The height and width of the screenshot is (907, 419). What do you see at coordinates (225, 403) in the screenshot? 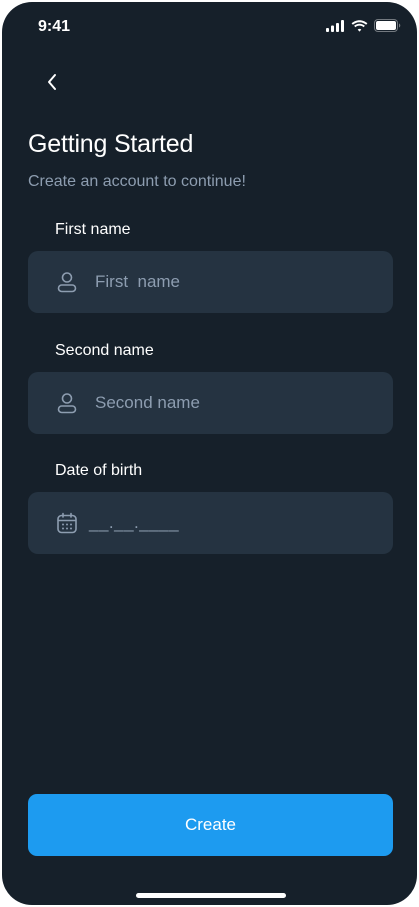
I see `second-name-input` at bounding box center [225, 403].